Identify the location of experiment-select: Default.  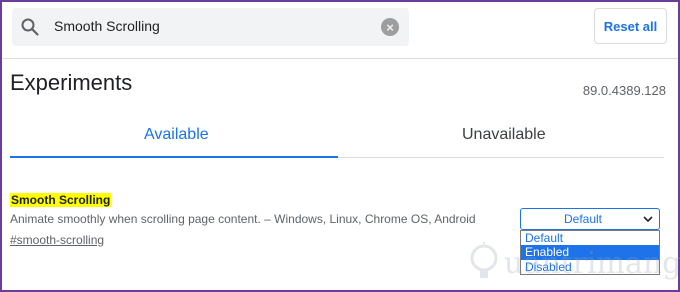
(590, 219).